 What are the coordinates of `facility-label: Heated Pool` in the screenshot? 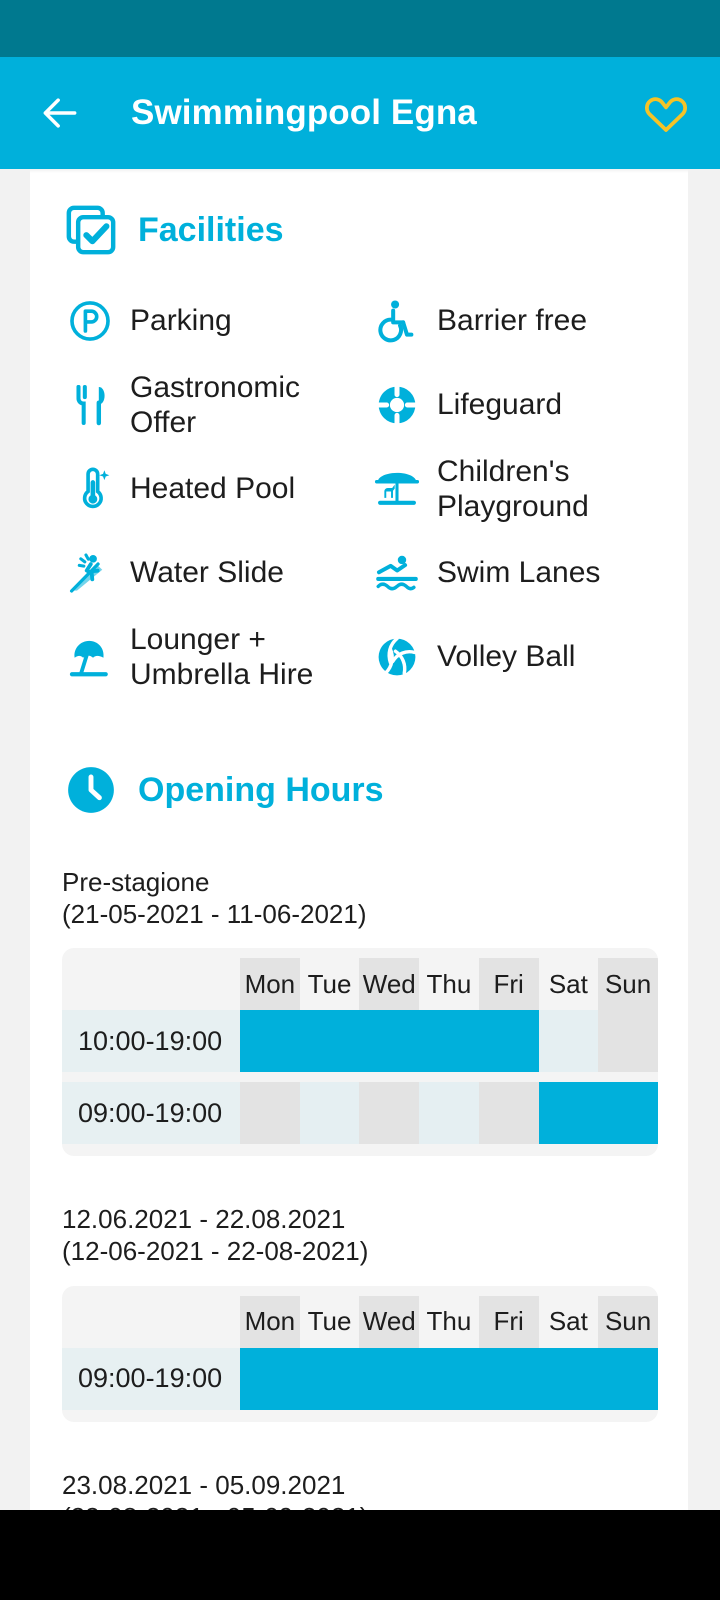 It's located at (213, 489).